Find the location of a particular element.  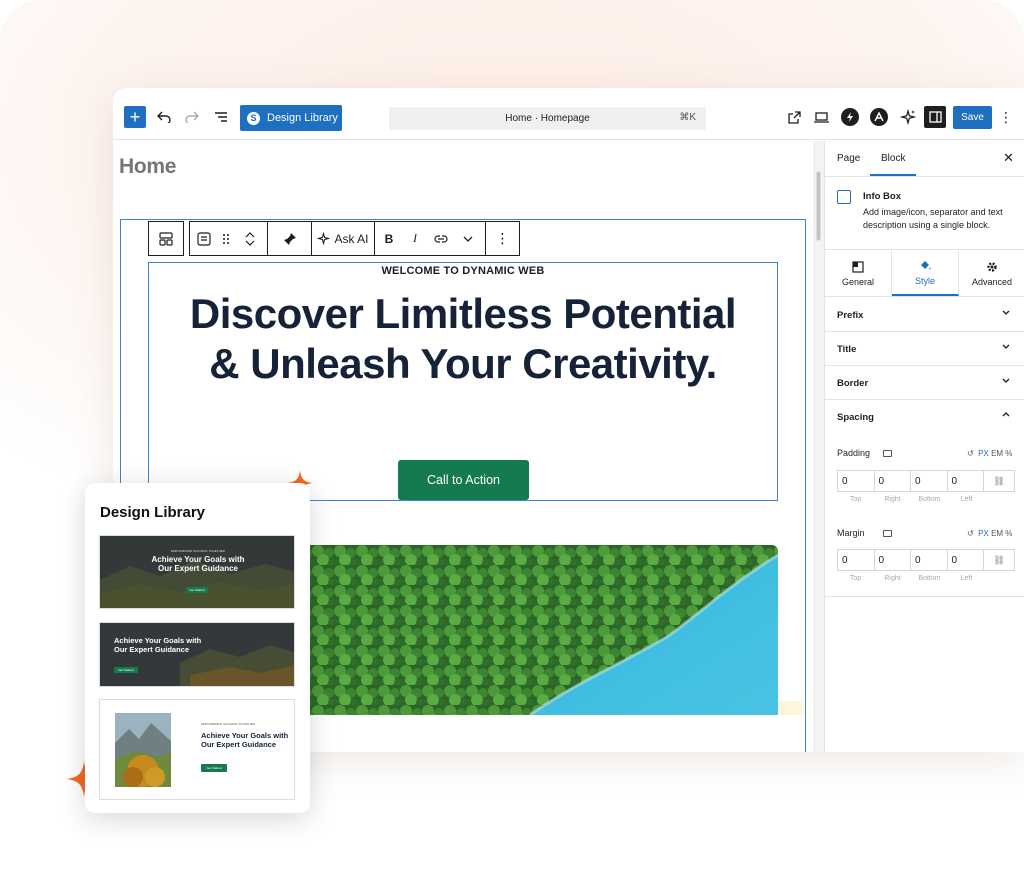

info-box-block-icon is located at coordinates (204, 238).